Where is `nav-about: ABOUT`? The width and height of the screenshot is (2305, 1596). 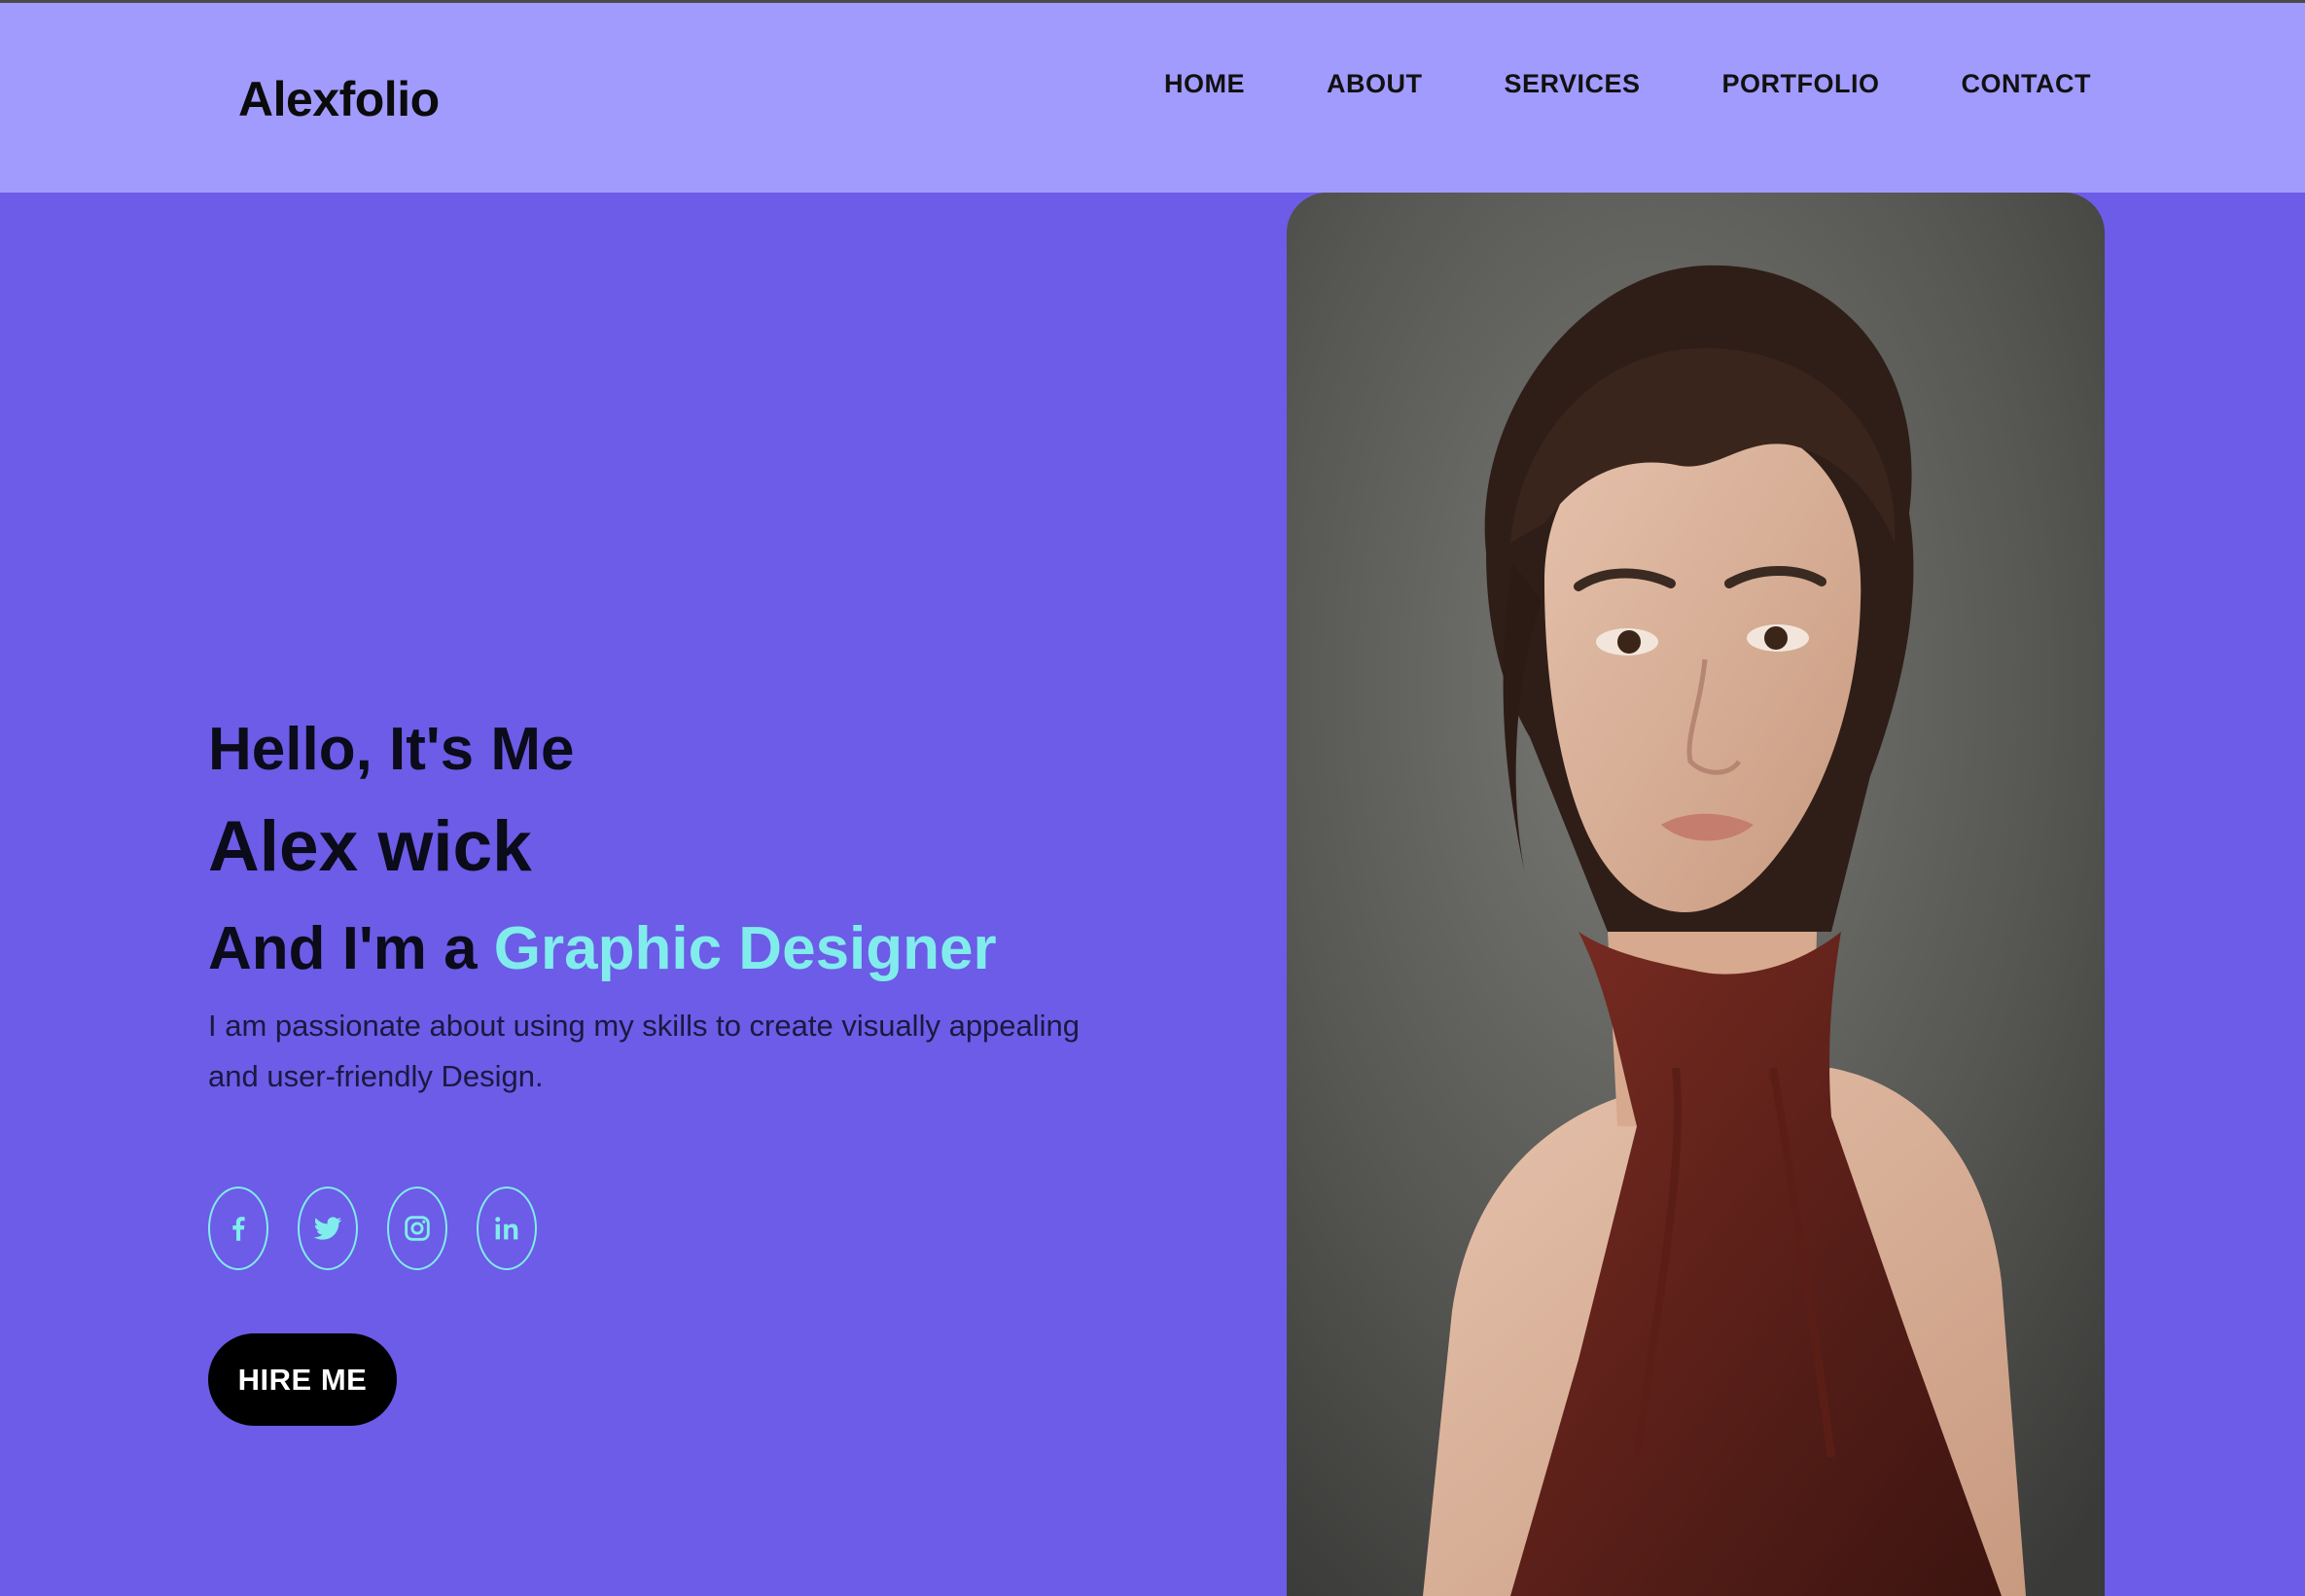 nav-about: ABOUT is located at coordinates (1375, 84).